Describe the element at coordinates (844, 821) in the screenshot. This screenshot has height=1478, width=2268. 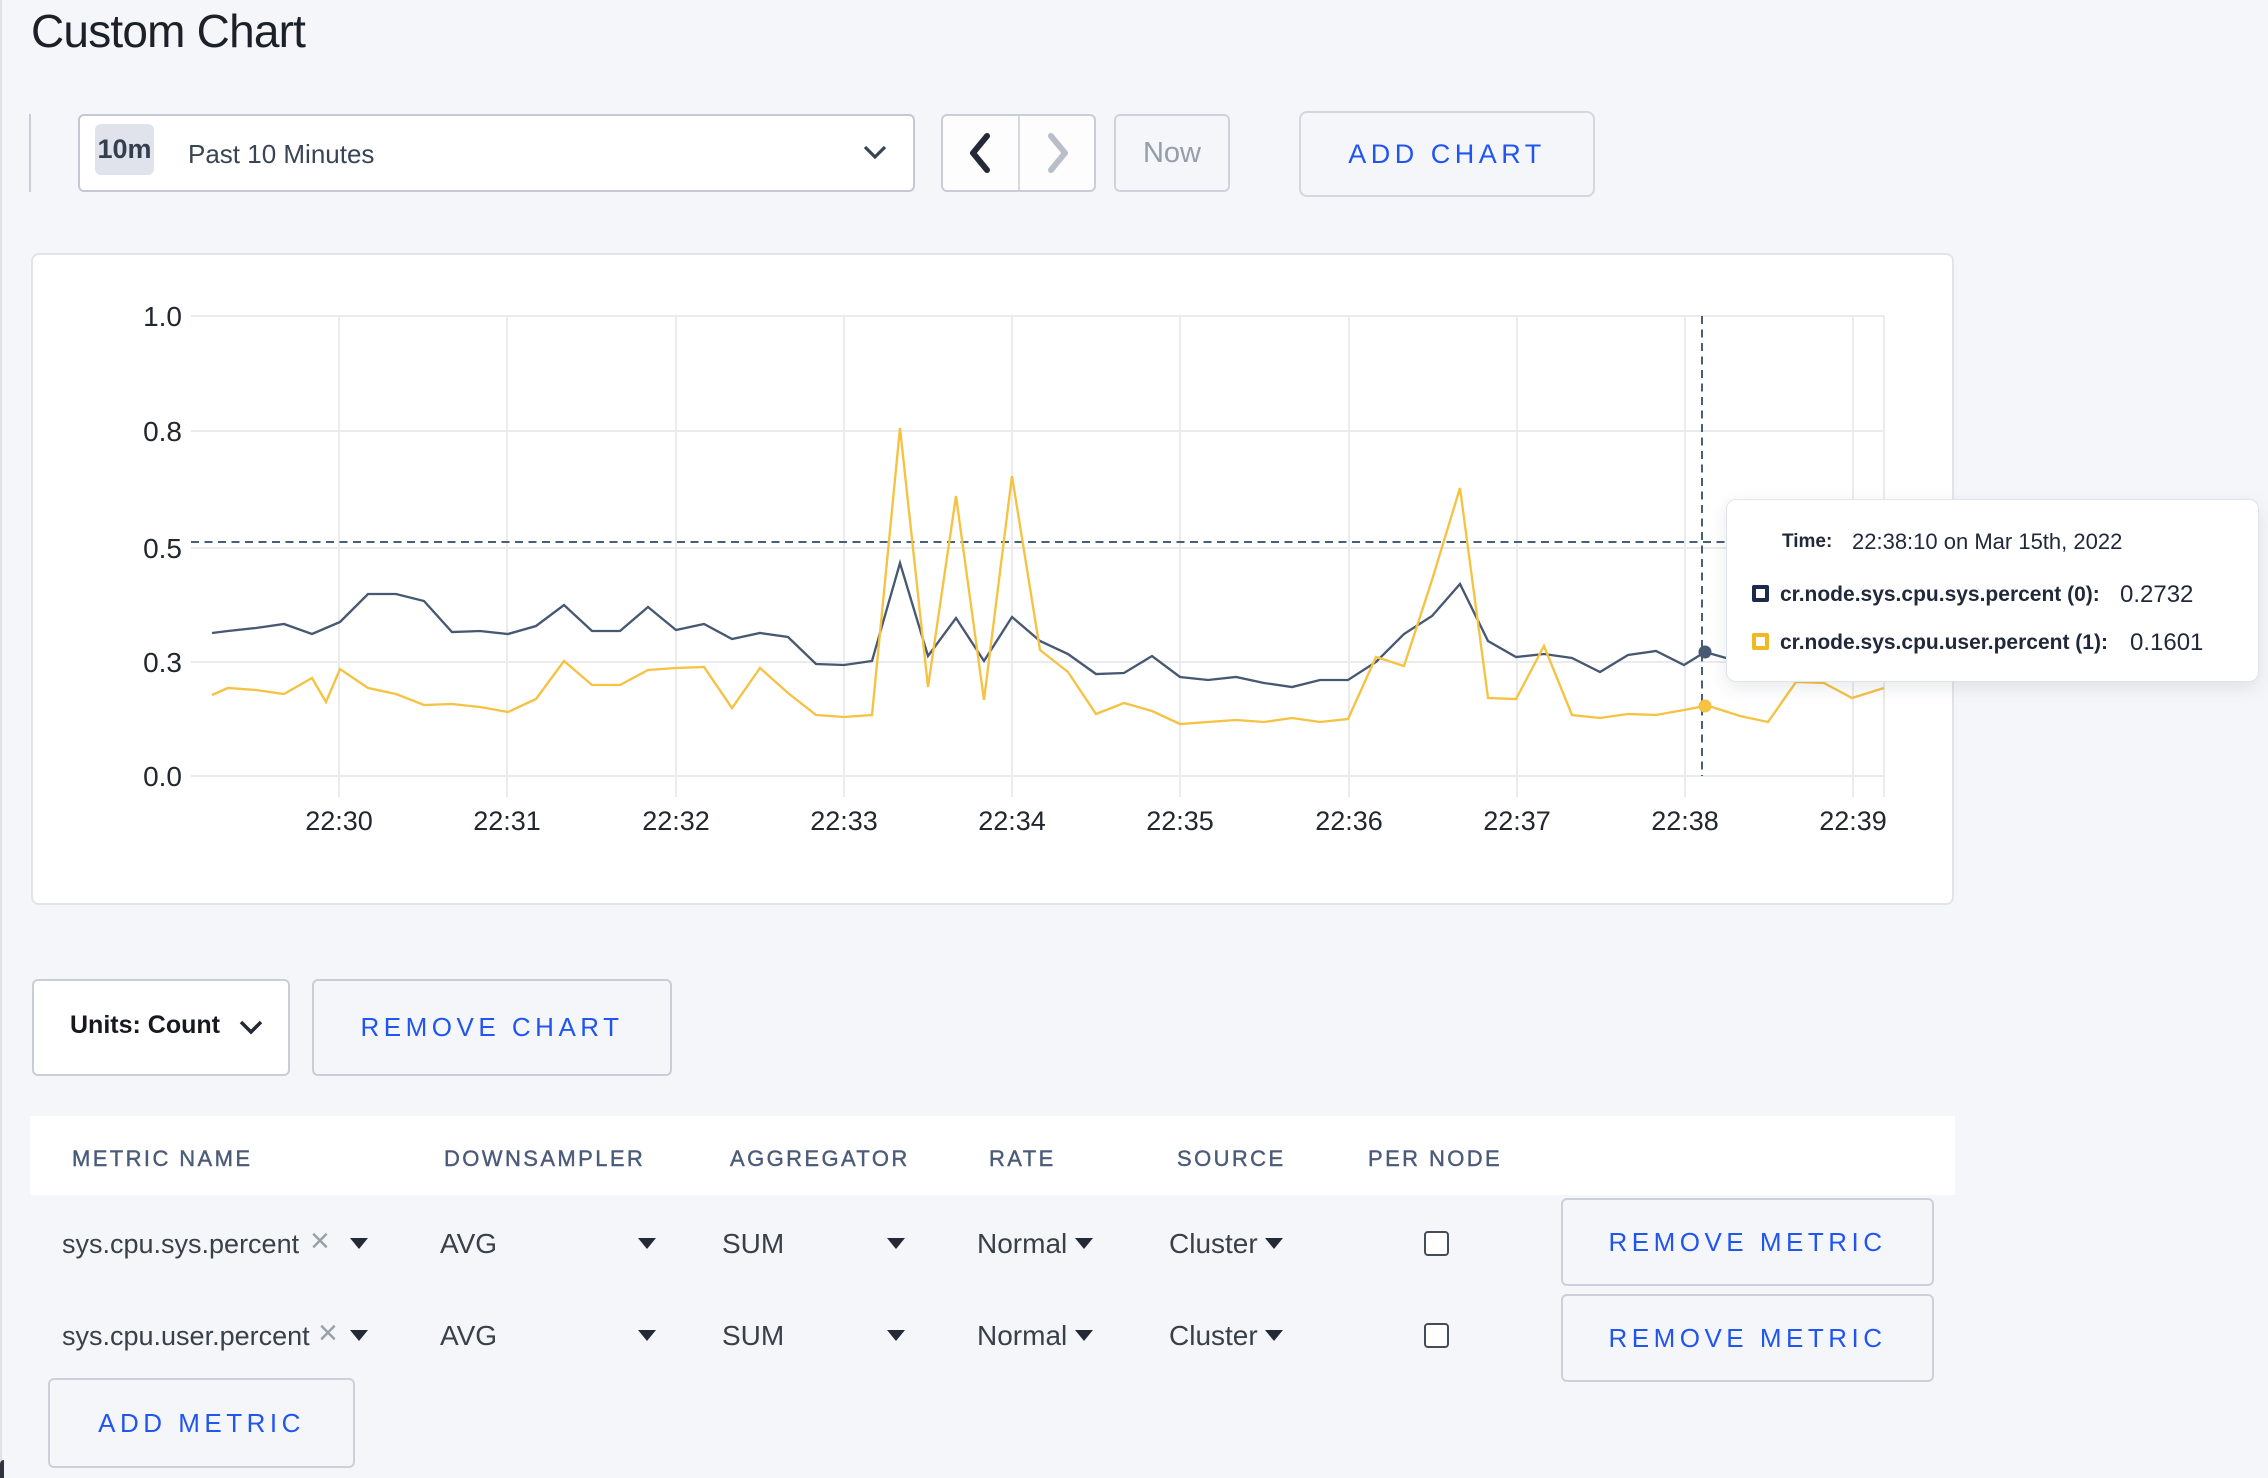
I see `svg-text: 22:33` at that location.